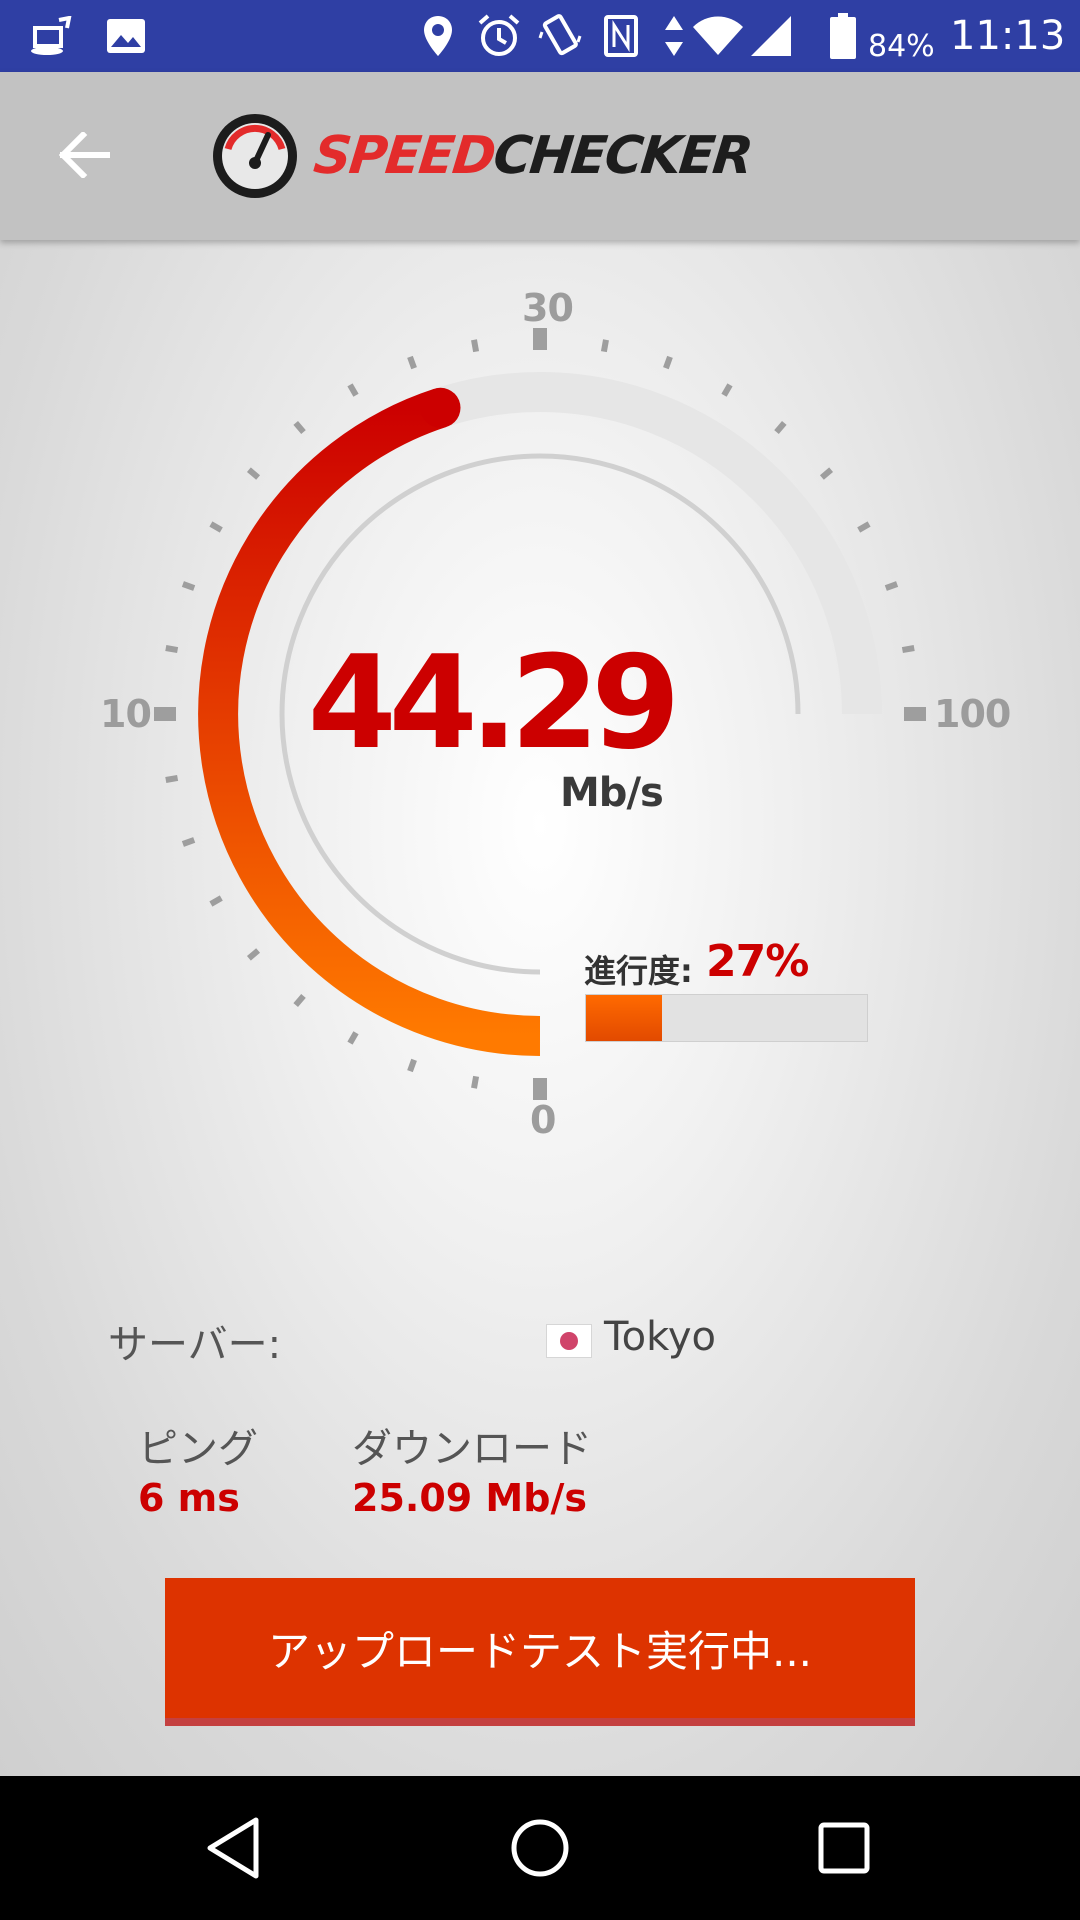  What do you see at coordinates (843, 36) in the screenshot?
I see `battery-icon` at bounding box center [843, 36].